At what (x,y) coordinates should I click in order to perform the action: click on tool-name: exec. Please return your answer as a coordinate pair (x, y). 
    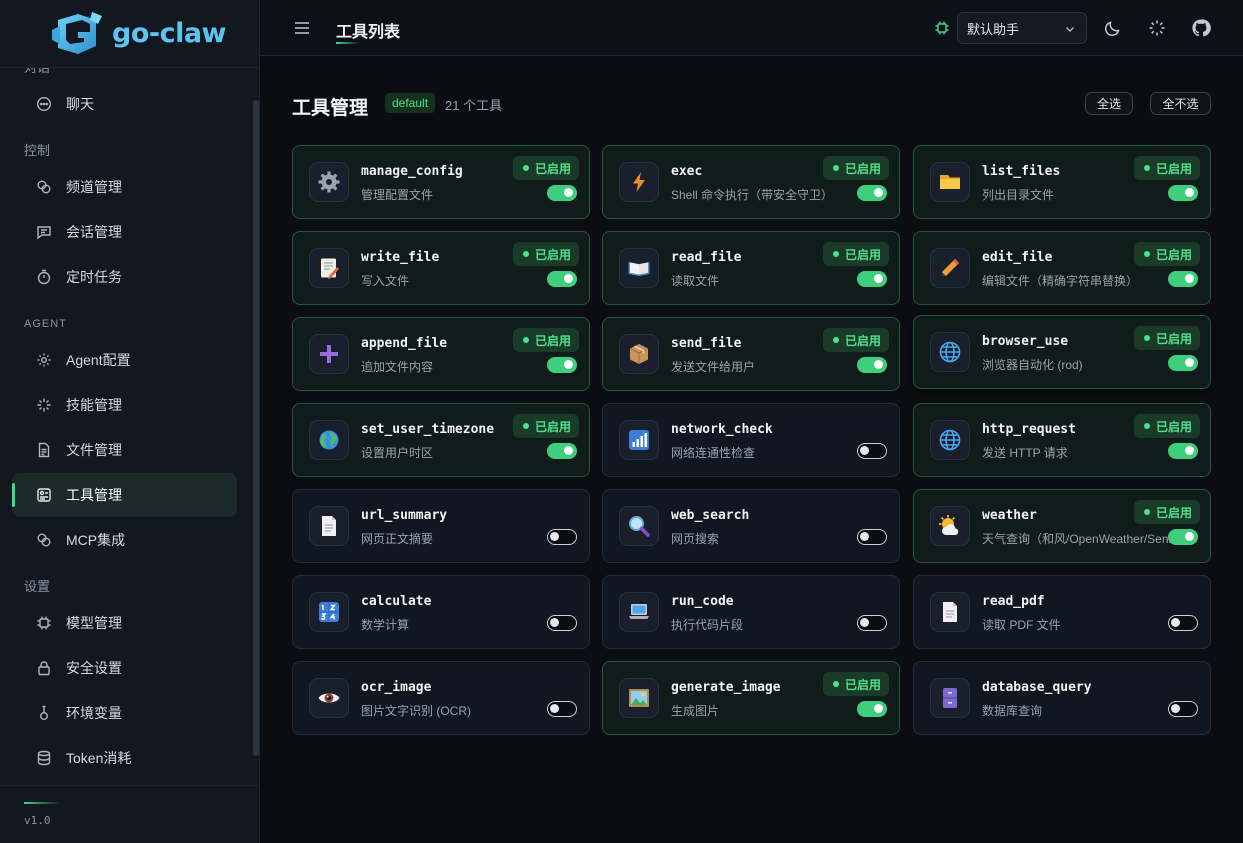
    Looking at the image, I should click on (687, 171).